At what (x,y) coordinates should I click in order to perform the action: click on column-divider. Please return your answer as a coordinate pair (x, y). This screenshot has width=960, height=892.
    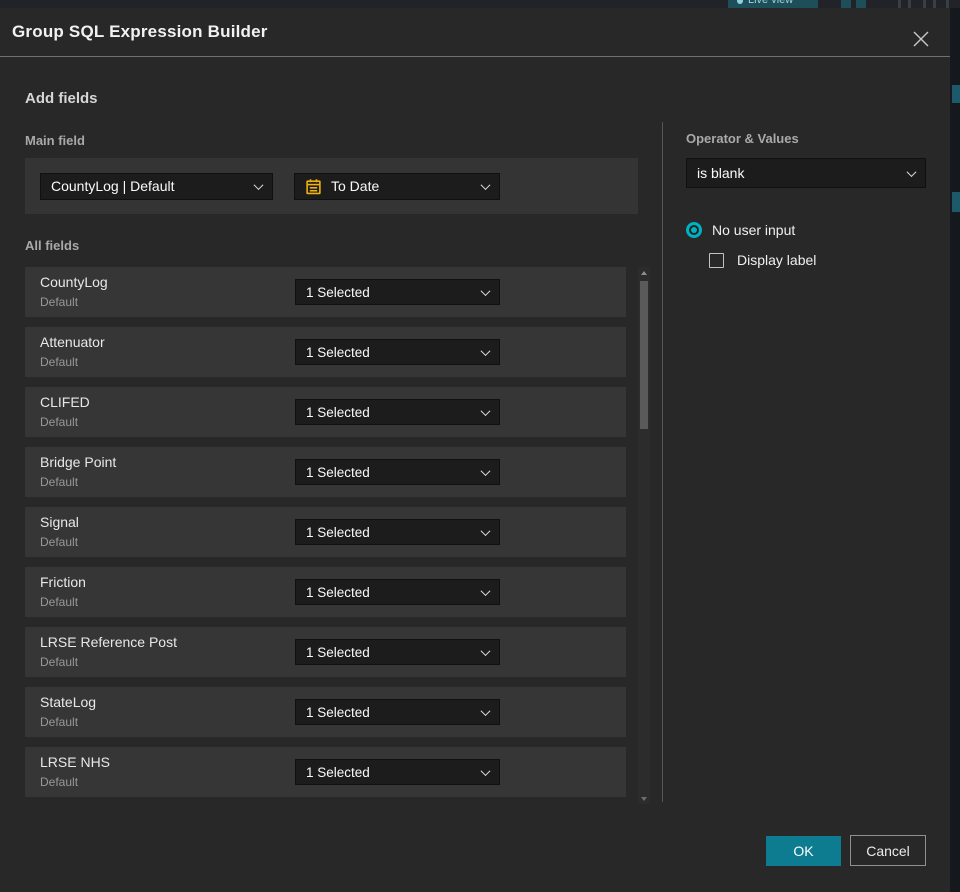
    Looking at the image, I should click on (662, 462).